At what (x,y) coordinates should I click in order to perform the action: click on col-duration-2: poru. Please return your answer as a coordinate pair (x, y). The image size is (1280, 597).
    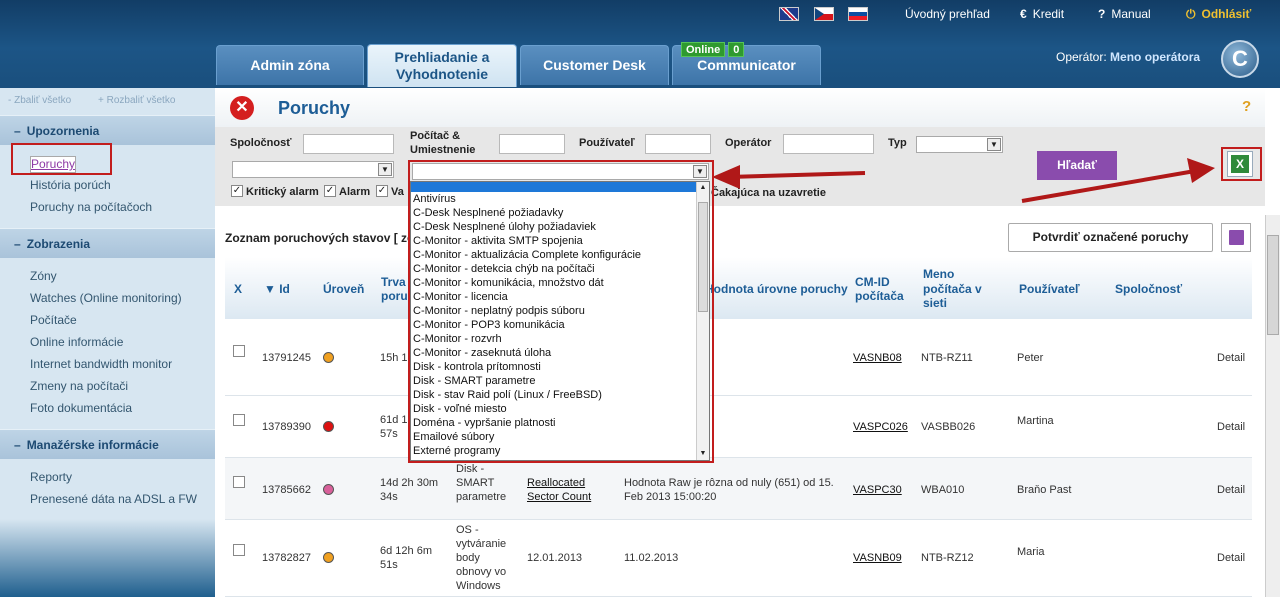
    Looking at the image, I should click on (394, 296).